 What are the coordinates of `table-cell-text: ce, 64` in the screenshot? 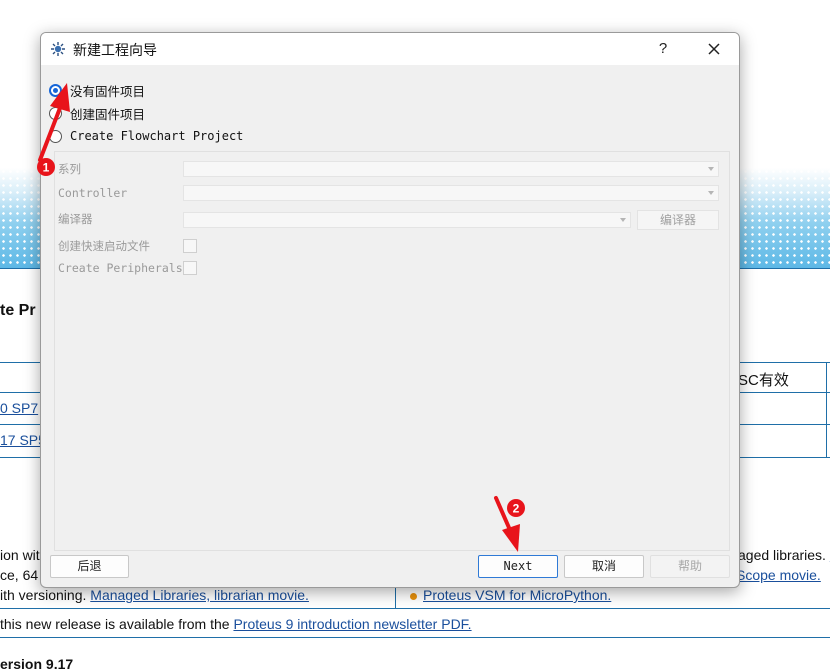 It's located at (19, 575).